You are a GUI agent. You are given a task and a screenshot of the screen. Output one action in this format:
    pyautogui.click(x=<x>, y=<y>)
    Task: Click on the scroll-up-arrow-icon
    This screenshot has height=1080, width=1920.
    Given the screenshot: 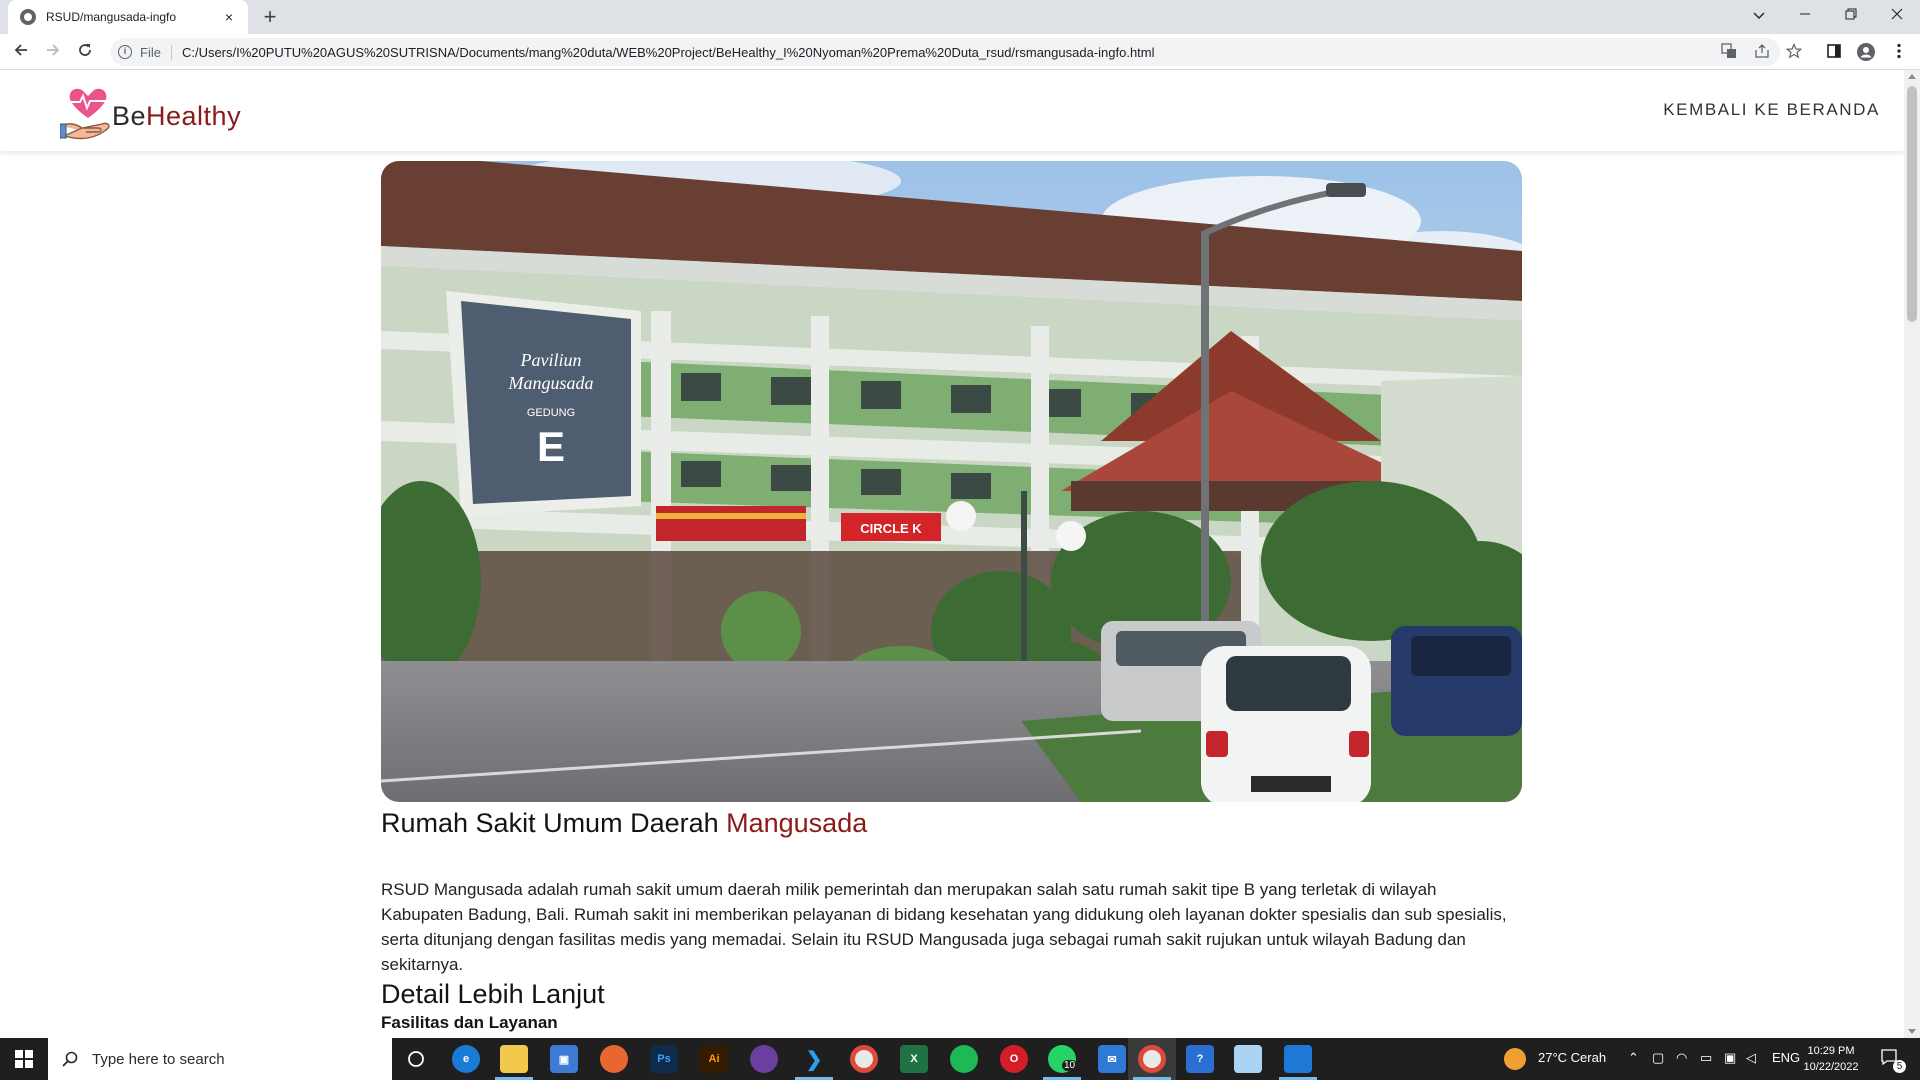 What is the action you would take?
    pyautogui.click(x=1912, y=76)
    